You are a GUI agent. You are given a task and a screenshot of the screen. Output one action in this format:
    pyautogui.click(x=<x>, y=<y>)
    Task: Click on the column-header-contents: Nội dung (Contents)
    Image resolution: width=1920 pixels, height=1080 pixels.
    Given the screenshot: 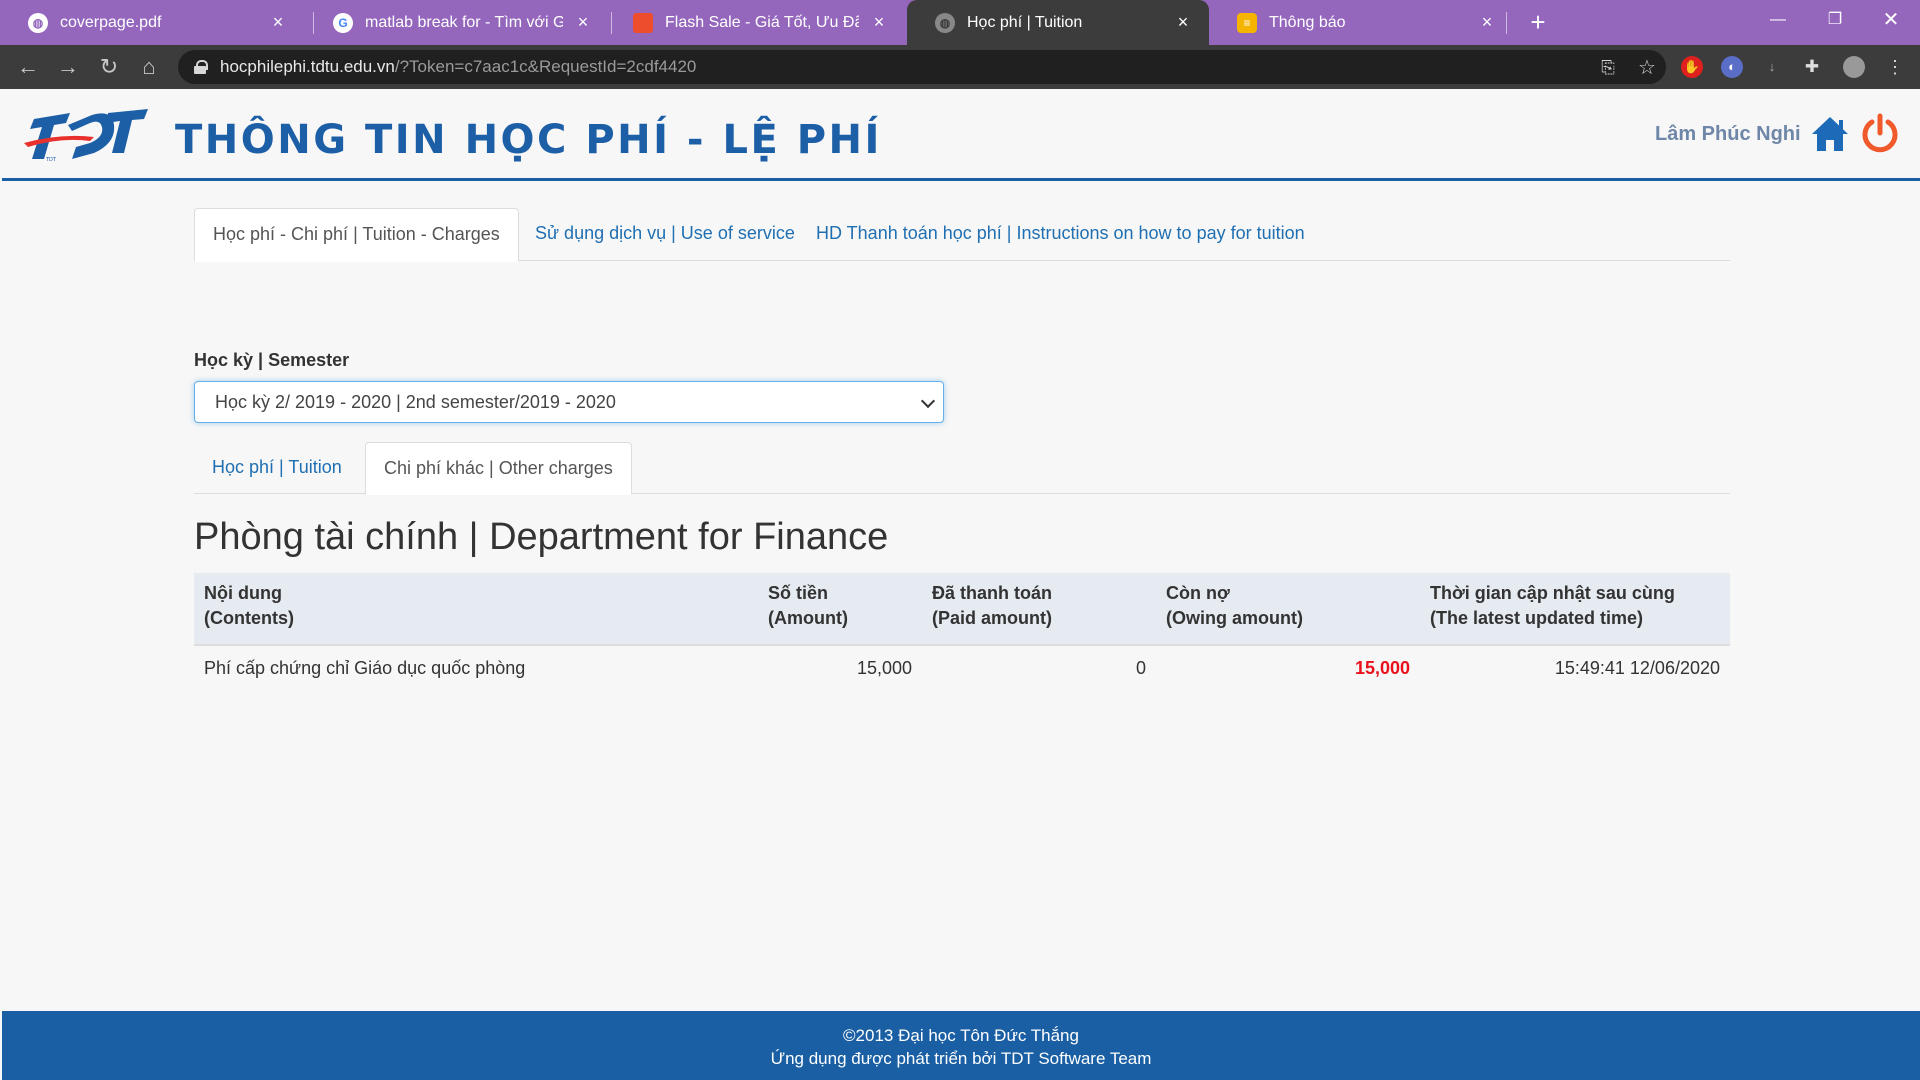 What is the action you would take?
    pyautogui.click(x=476, y=609)
    